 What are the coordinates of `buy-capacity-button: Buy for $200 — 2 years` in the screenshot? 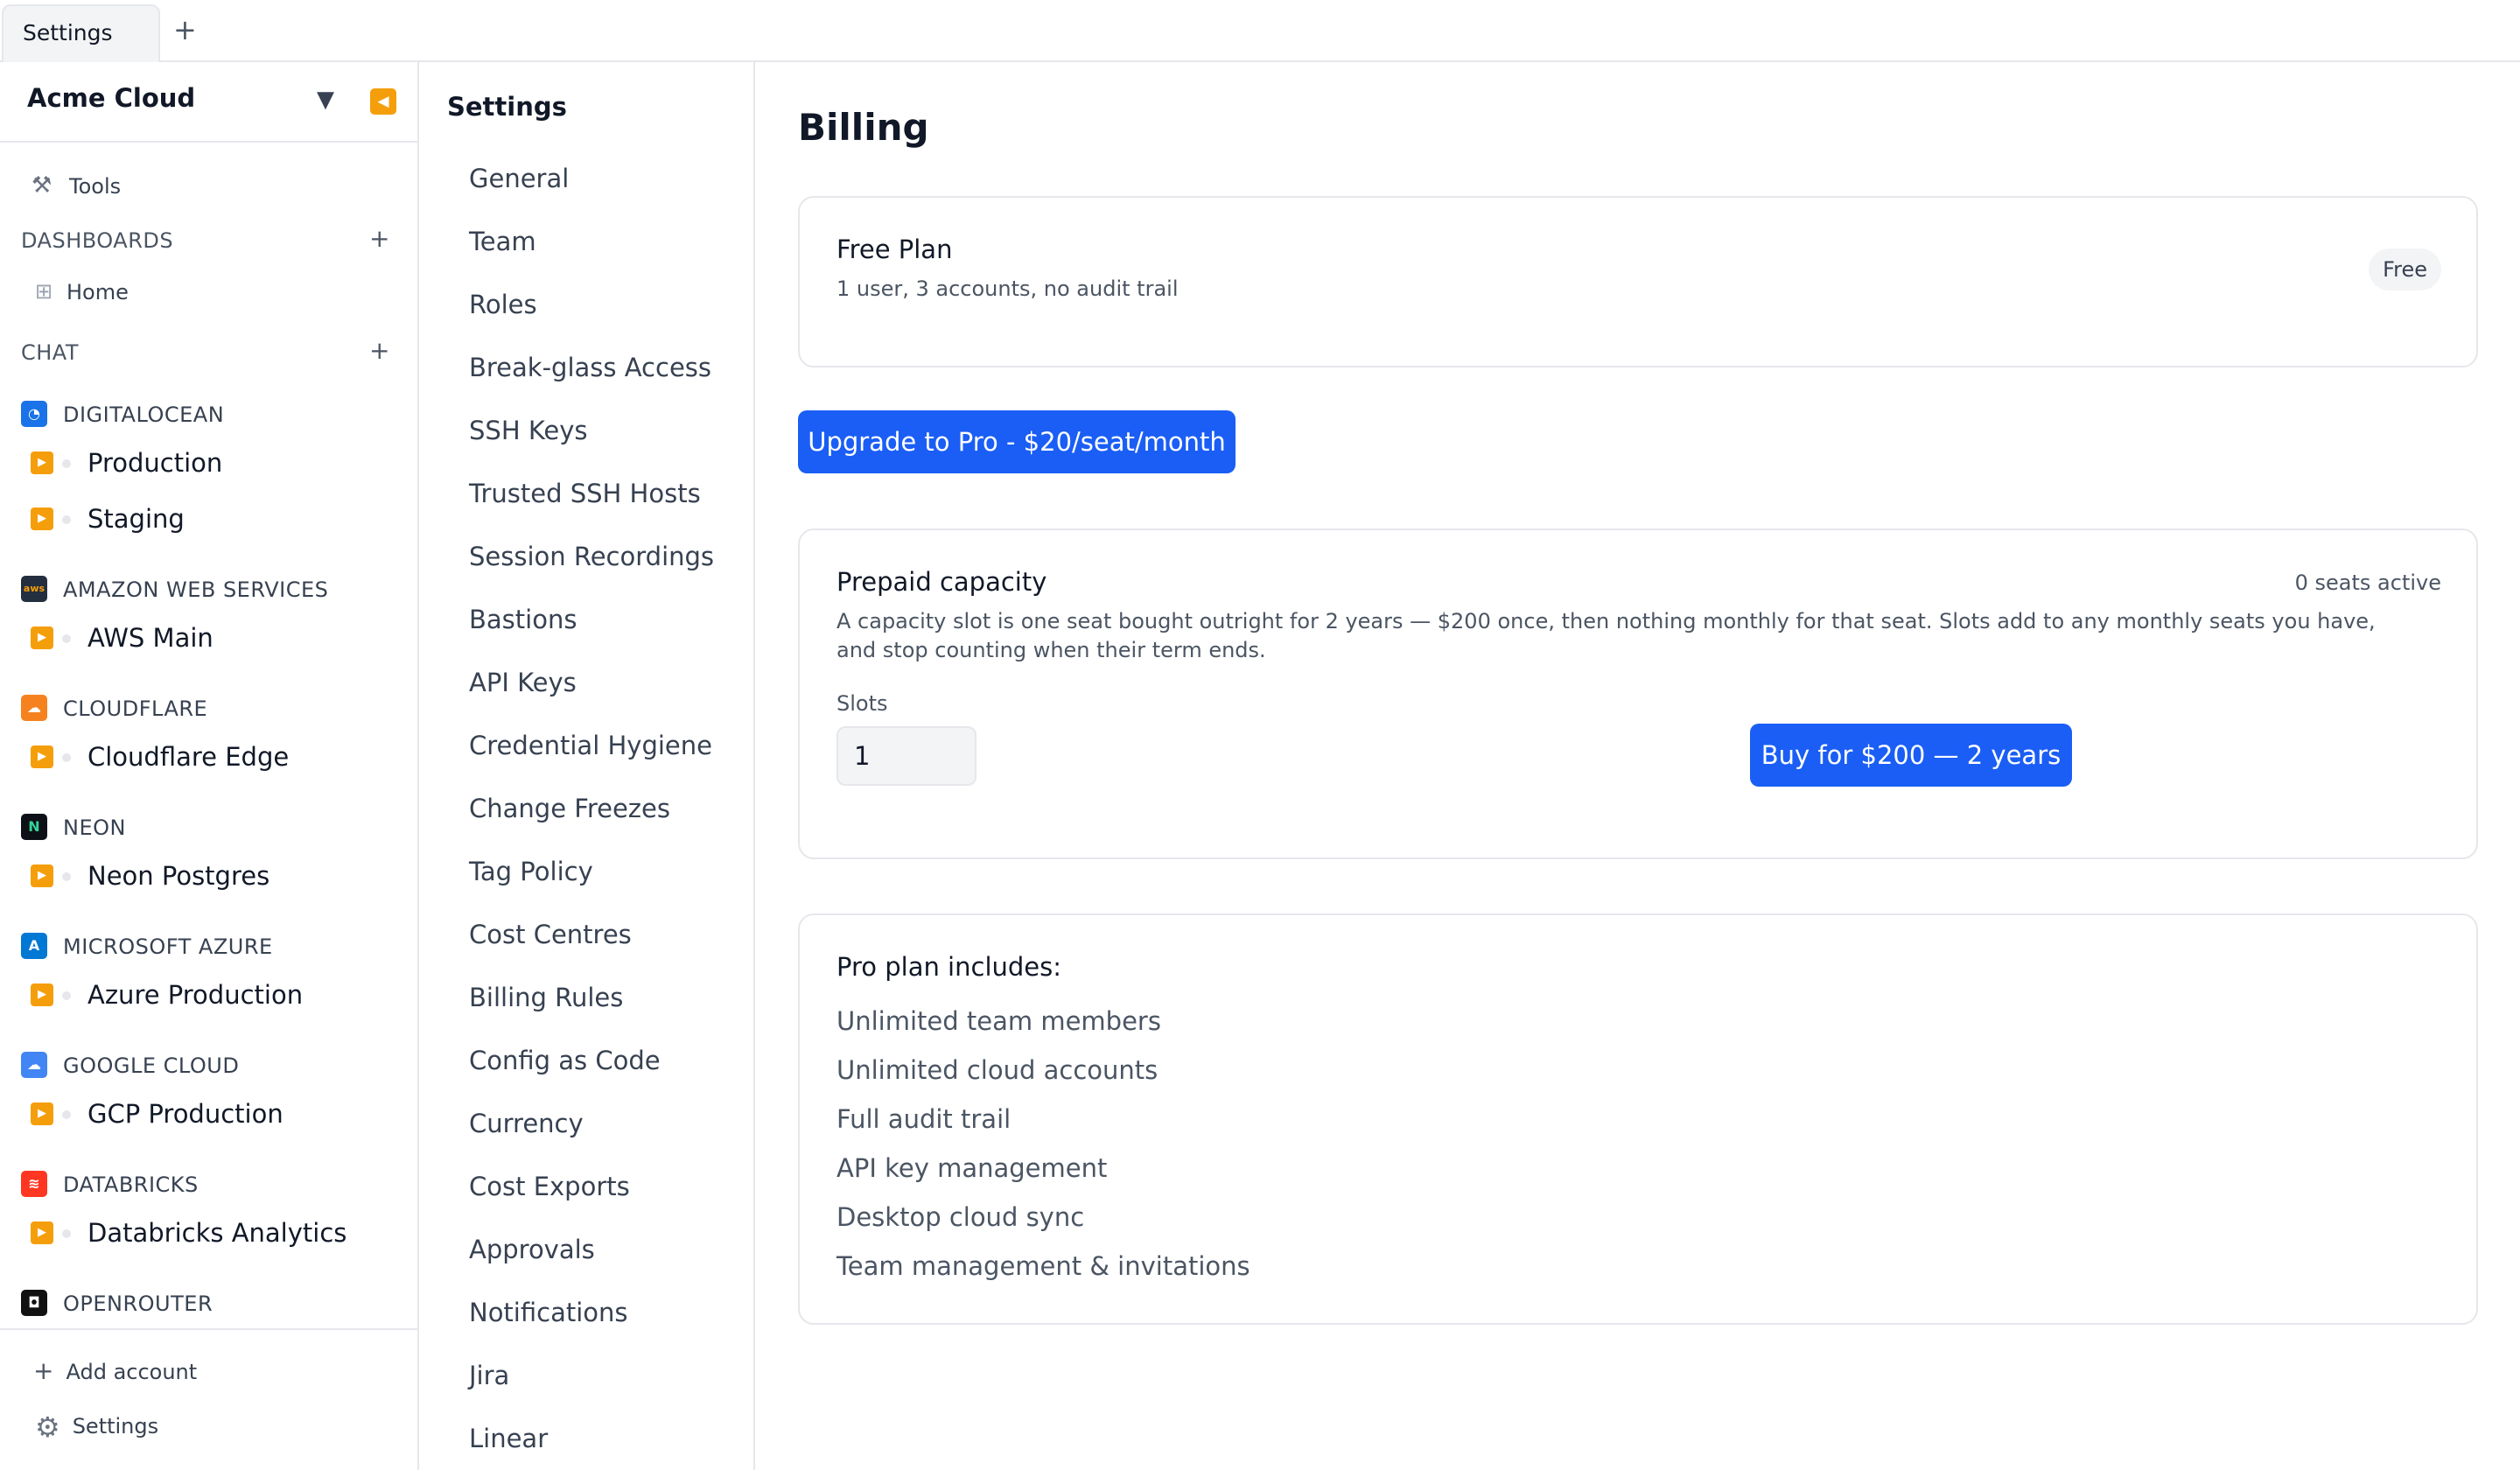 It's located at (1911, 755).